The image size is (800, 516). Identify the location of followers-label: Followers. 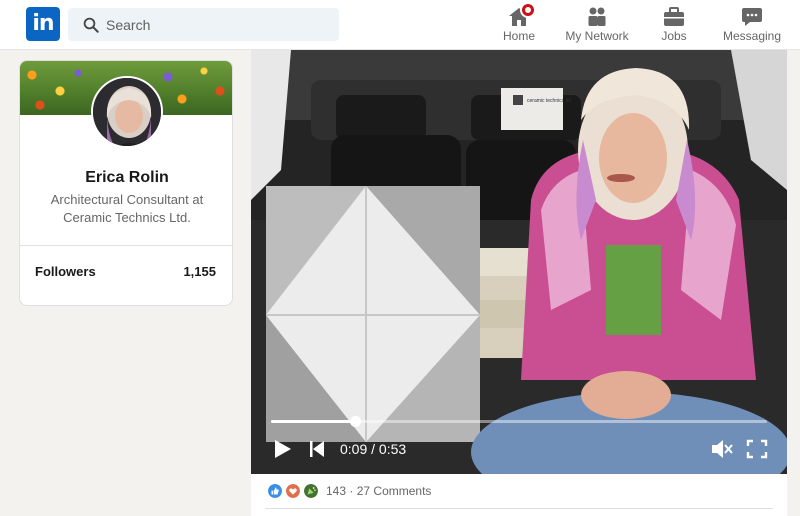
(65, 271).